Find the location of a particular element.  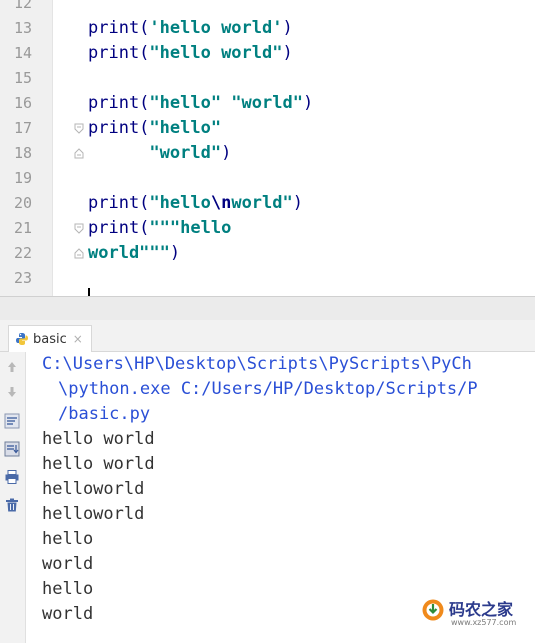

code-text: "world") is located at coordinates (159, 153).